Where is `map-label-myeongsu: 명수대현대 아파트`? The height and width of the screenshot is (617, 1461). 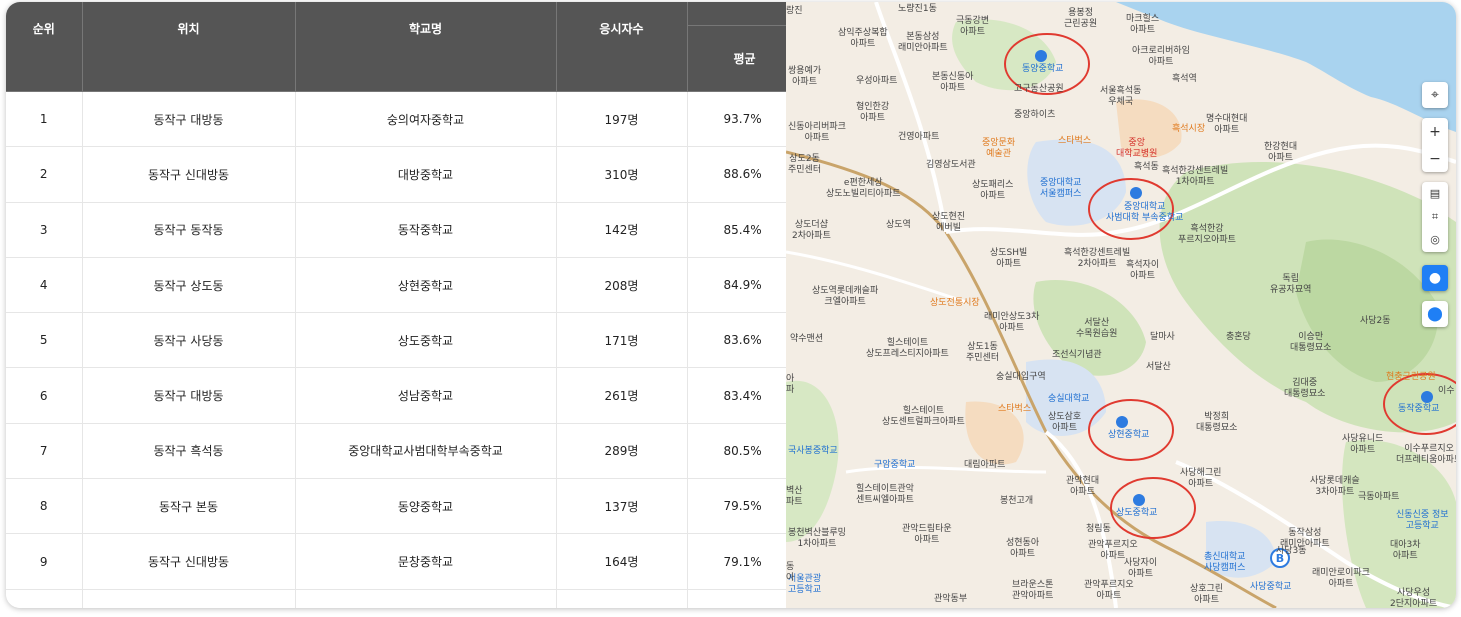 map-label-myeongsu: 명수대현대 아파트 is located at coordinates (1226, 125).